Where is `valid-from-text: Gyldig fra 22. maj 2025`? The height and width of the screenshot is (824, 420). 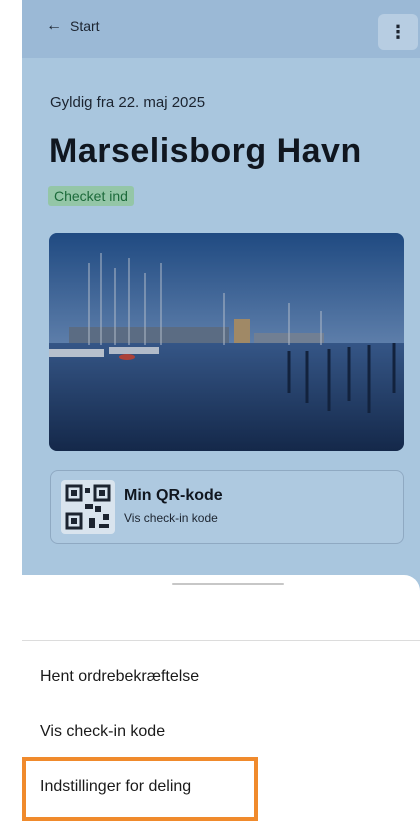
valid-from-text: Gyldig fra 22. maj 2025 is located at coordinates (128, 102).